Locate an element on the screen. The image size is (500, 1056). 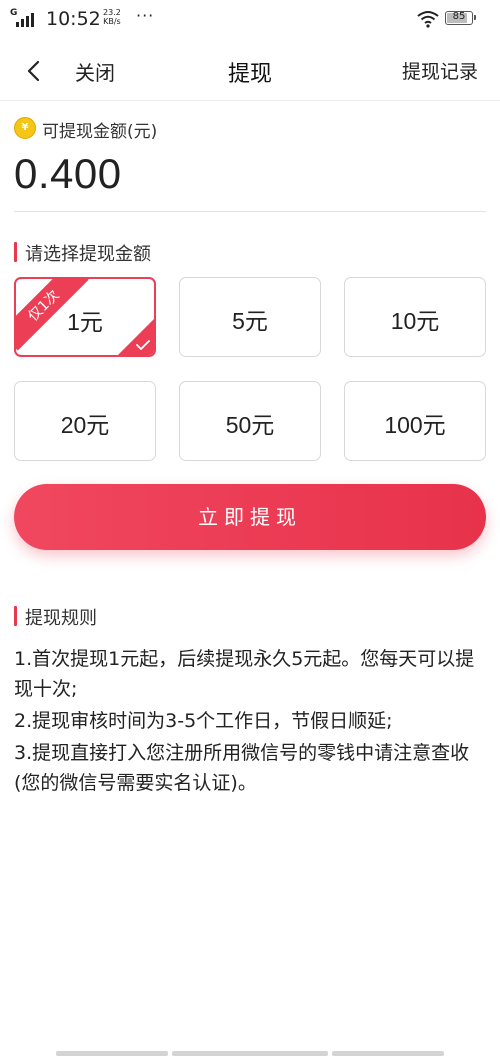
balance-amount: 0.400 is located at coordinates (68, 173).